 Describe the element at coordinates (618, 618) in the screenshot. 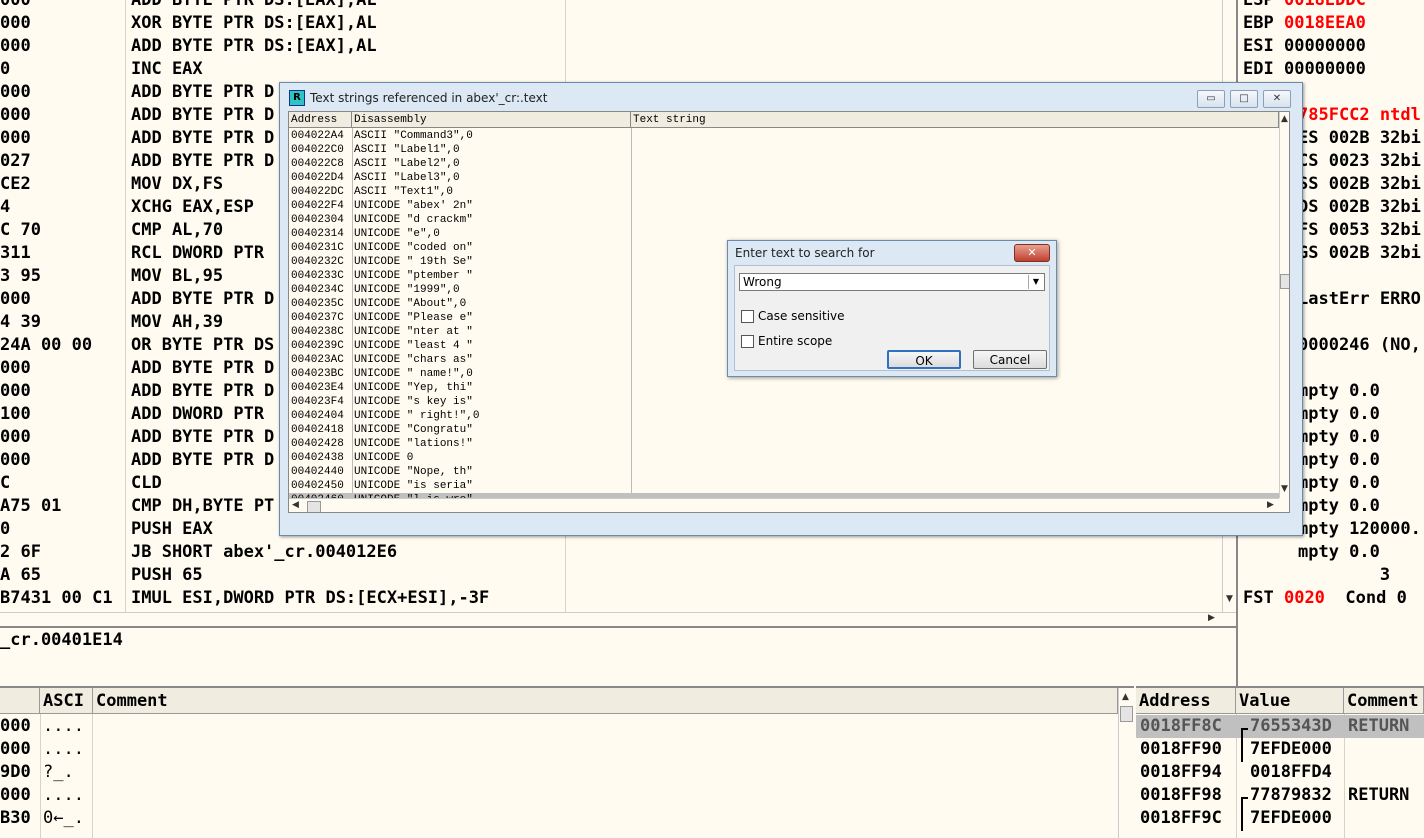

I see `disassembly-hscrollbar: ▶` at that location.